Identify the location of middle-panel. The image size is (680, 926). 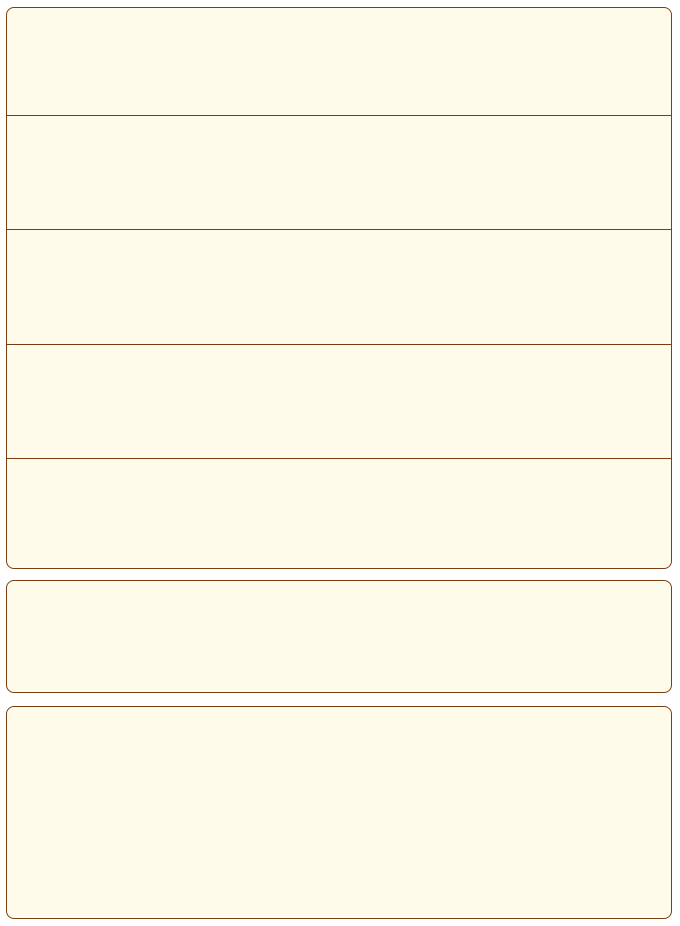
(339, 636).